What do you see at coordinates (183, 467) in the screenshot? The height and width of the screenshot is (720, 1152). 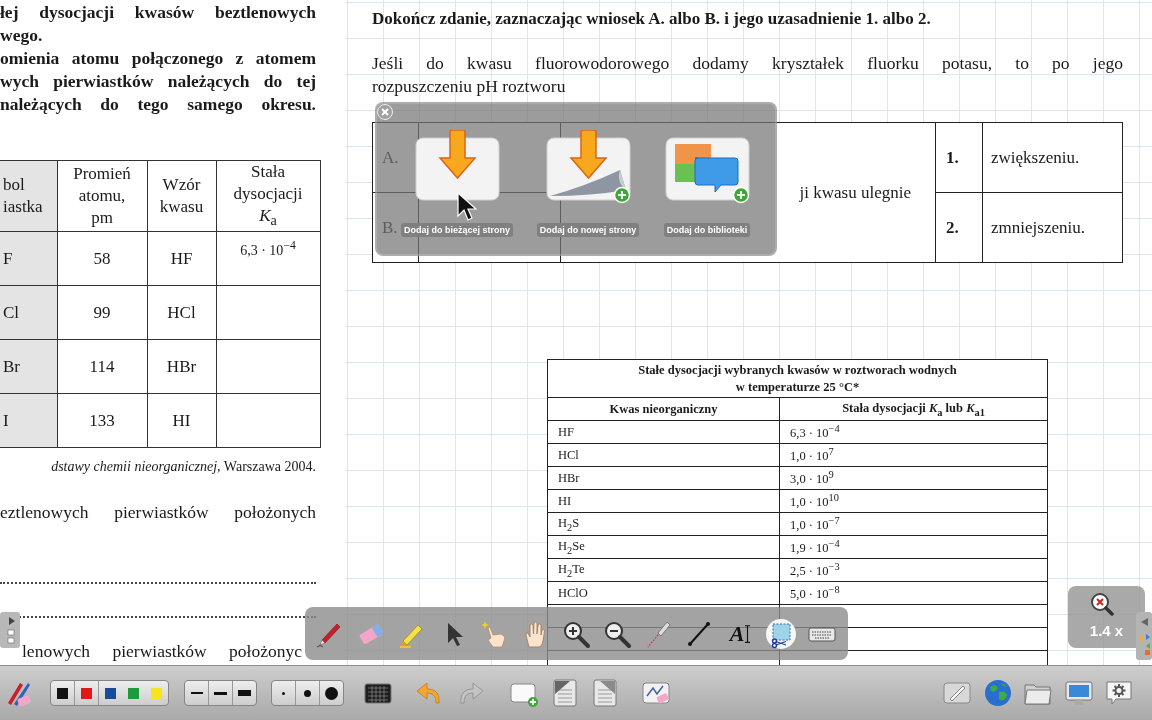 I see `source-note: dstawy chemii nieorganicznej, Warszawa 2004.` at bounding box center [183, 467].